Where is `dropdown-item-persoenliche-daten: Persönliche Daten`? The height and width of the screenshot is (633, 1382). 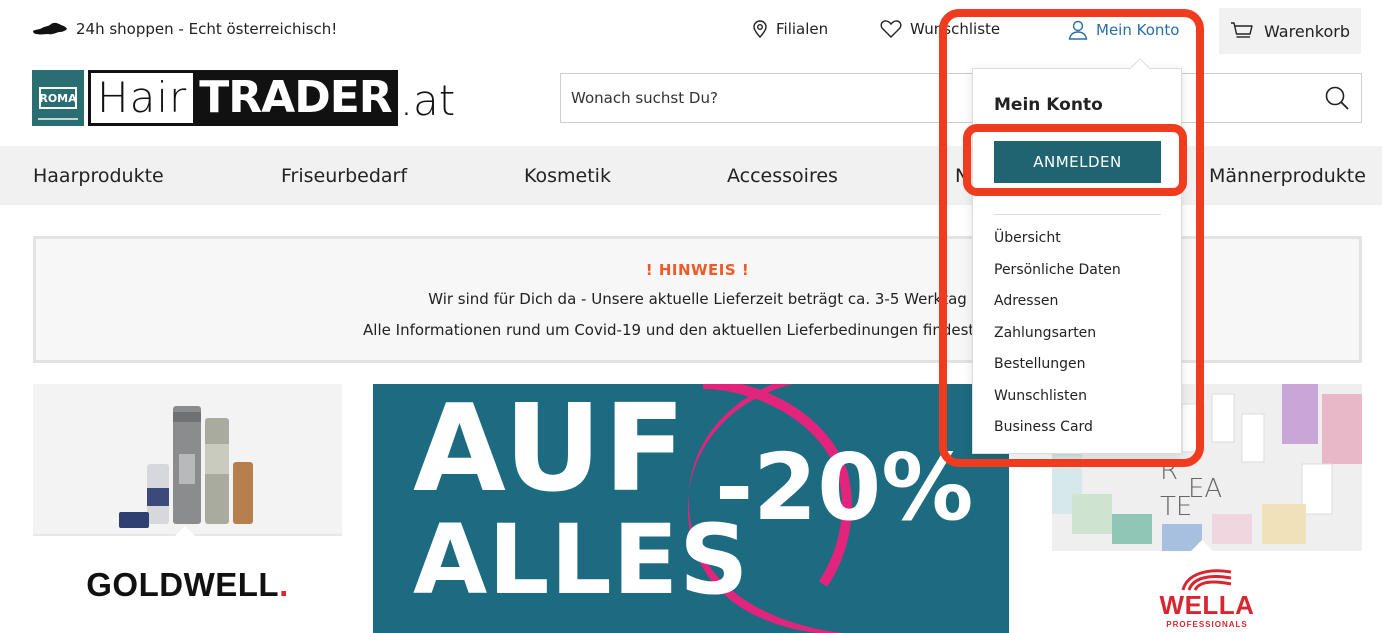 dropdown-item-persoenliche-daten: Persönliche Daten is located at coordinates (1057, 270).